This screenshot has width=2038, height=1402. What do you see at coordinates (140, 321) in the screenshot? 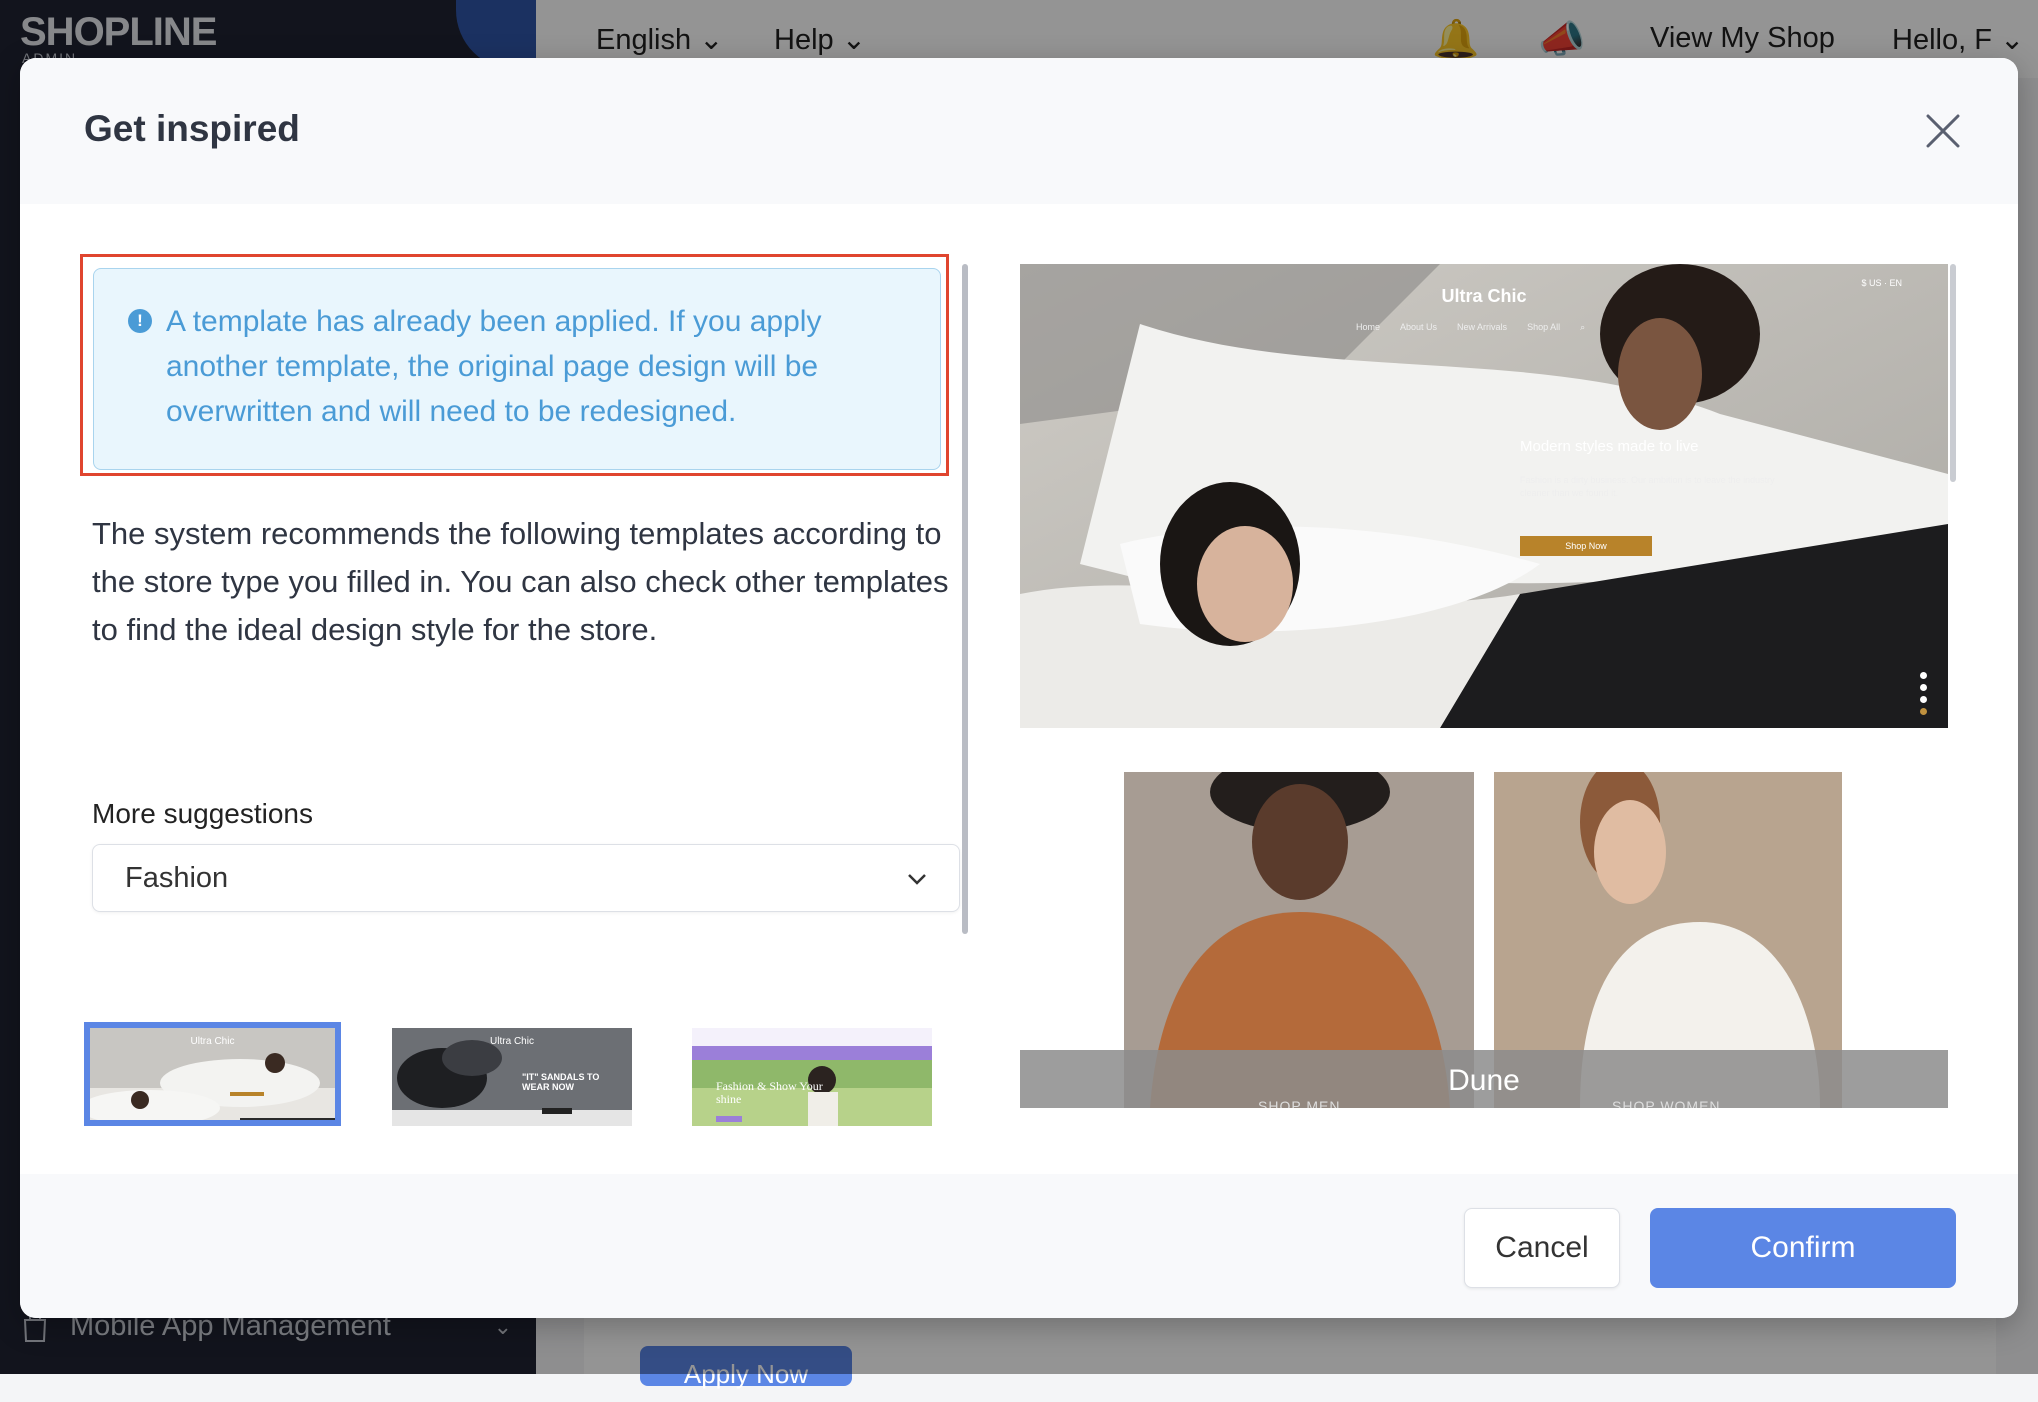
I see `info-icon: !` at bounding box center [140, 321].